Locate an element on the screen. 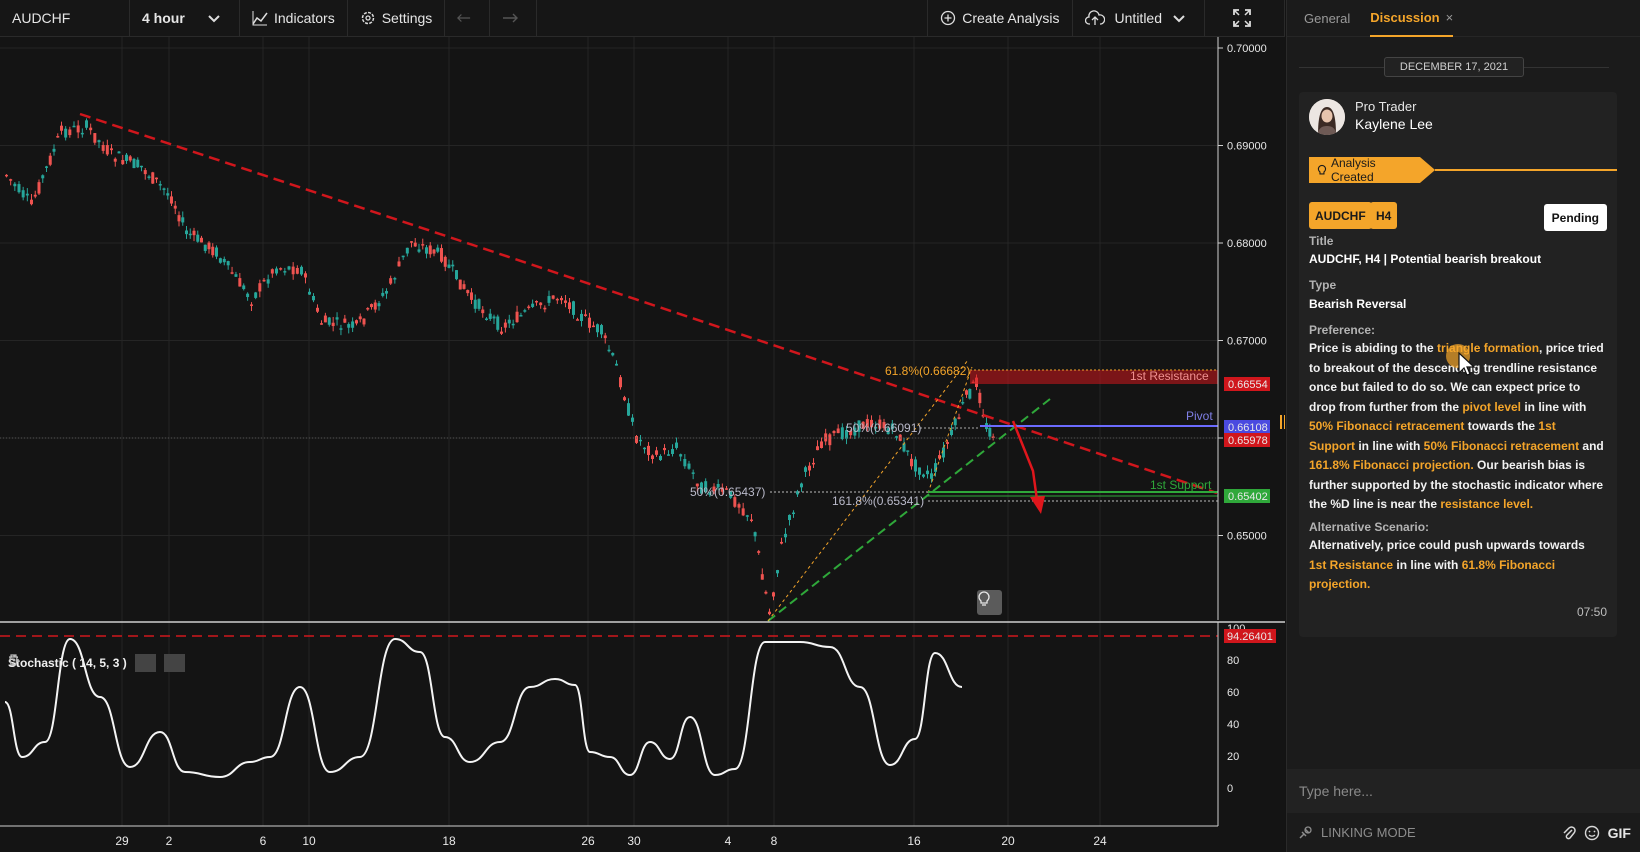  tab-discussion: Discussion × is located at coordinates (1412, 18).